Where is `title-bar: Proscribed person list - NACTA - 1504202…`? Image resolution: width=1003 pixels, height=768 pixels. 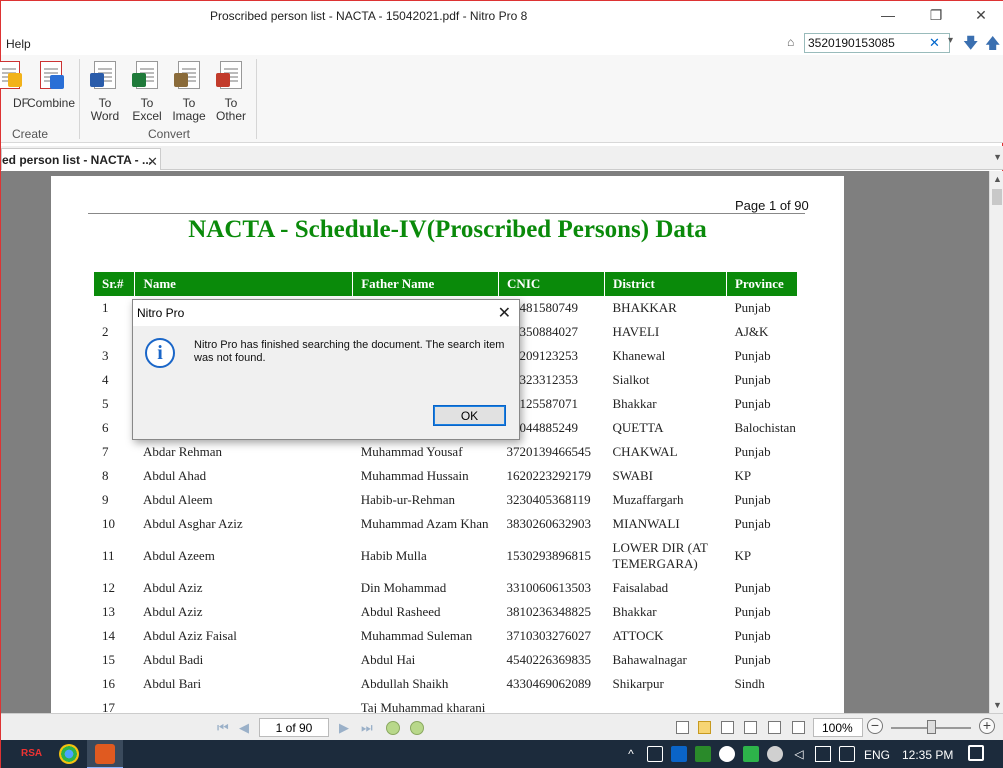 title-bar: Proscribed person list - NACTA - 1504202… is located at coordinates (502, 17).